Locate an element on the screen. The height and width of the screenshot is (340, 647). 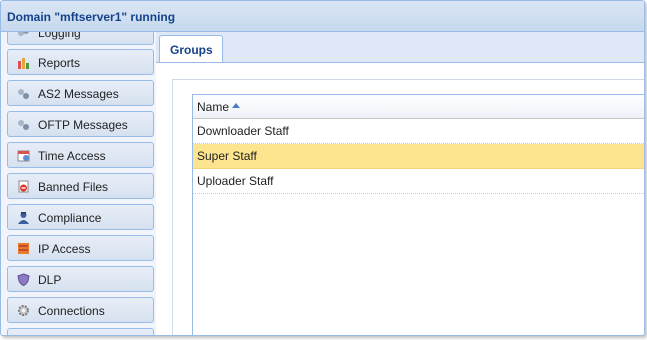
sidebar-item-logging: Logging is located at coordinates (80, 38).